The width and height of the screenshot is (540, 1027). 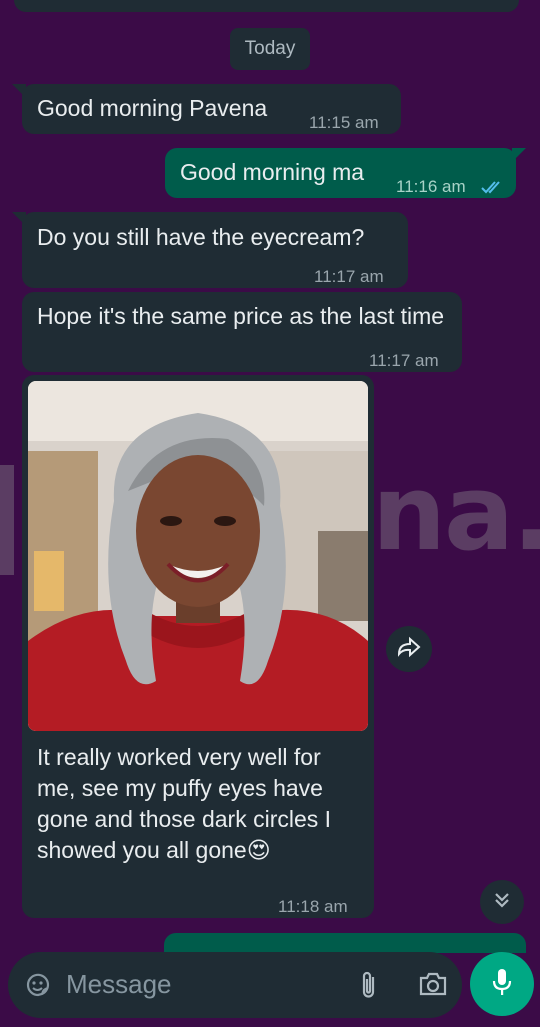 I want to click on double-chevron-down-icon, so click(x=502, y=902).